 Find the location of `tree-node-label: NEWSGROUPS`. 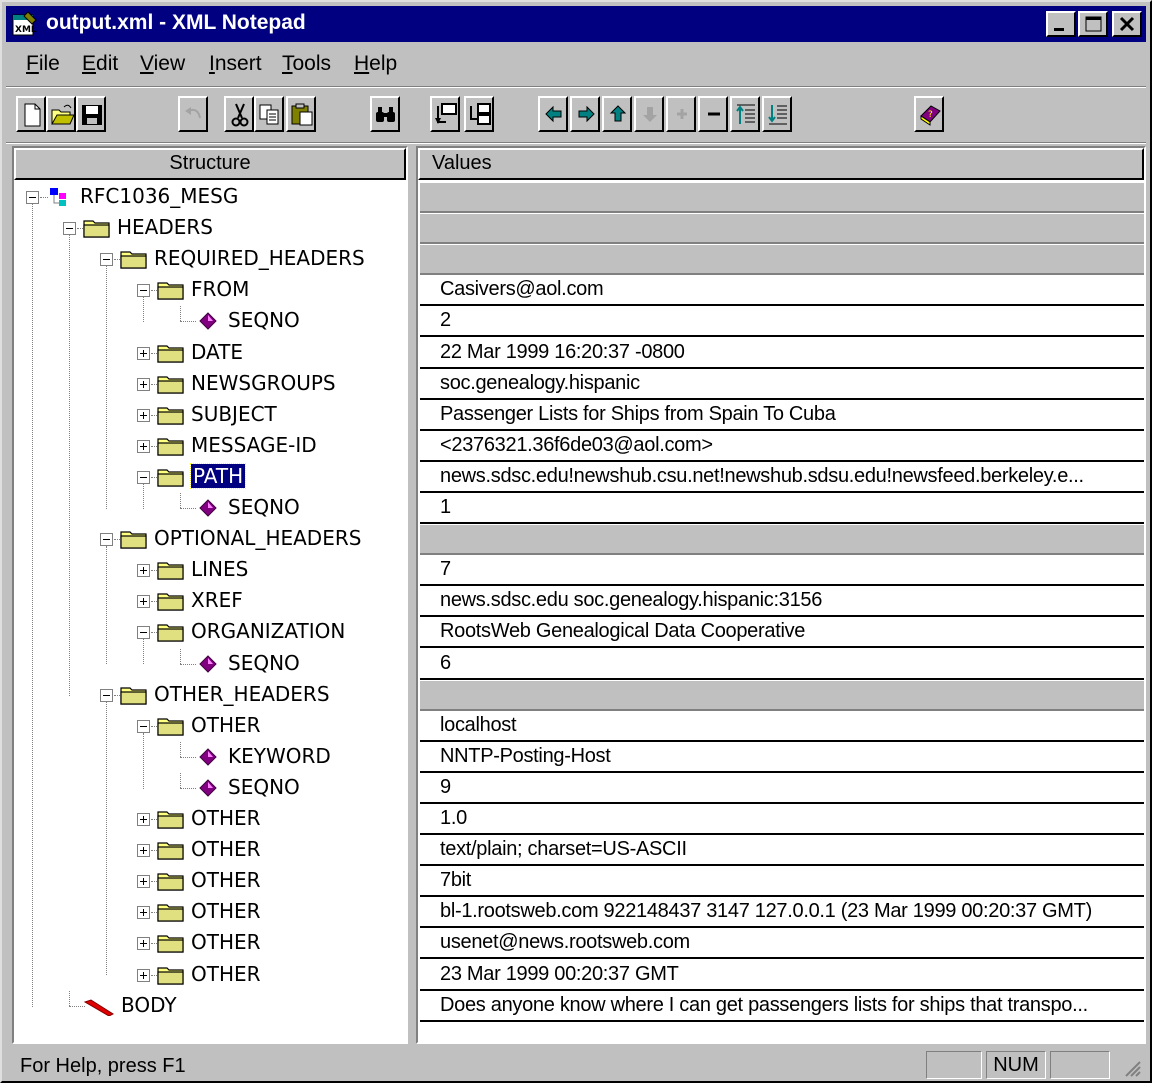

tree-node-label: NEWSGROUPS is located at coordinates (263, 383).